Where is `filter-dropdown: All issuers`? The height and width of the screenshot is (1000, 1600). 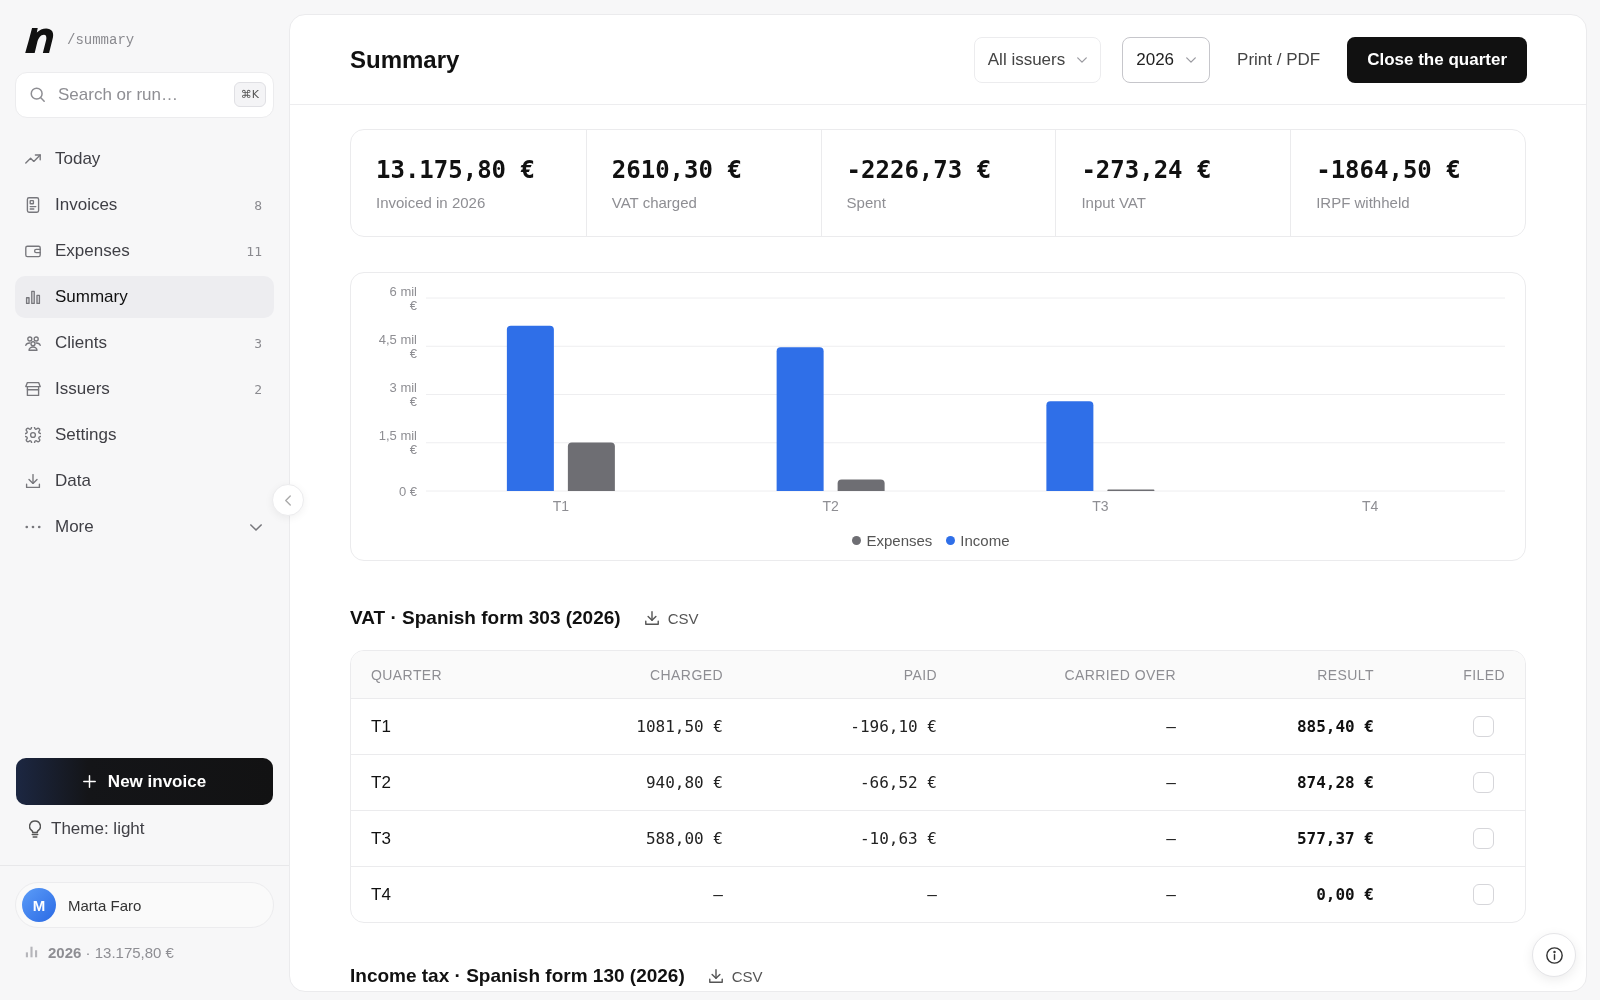
filter-dropdown: All issuers is located at coordinates (1037, 59).